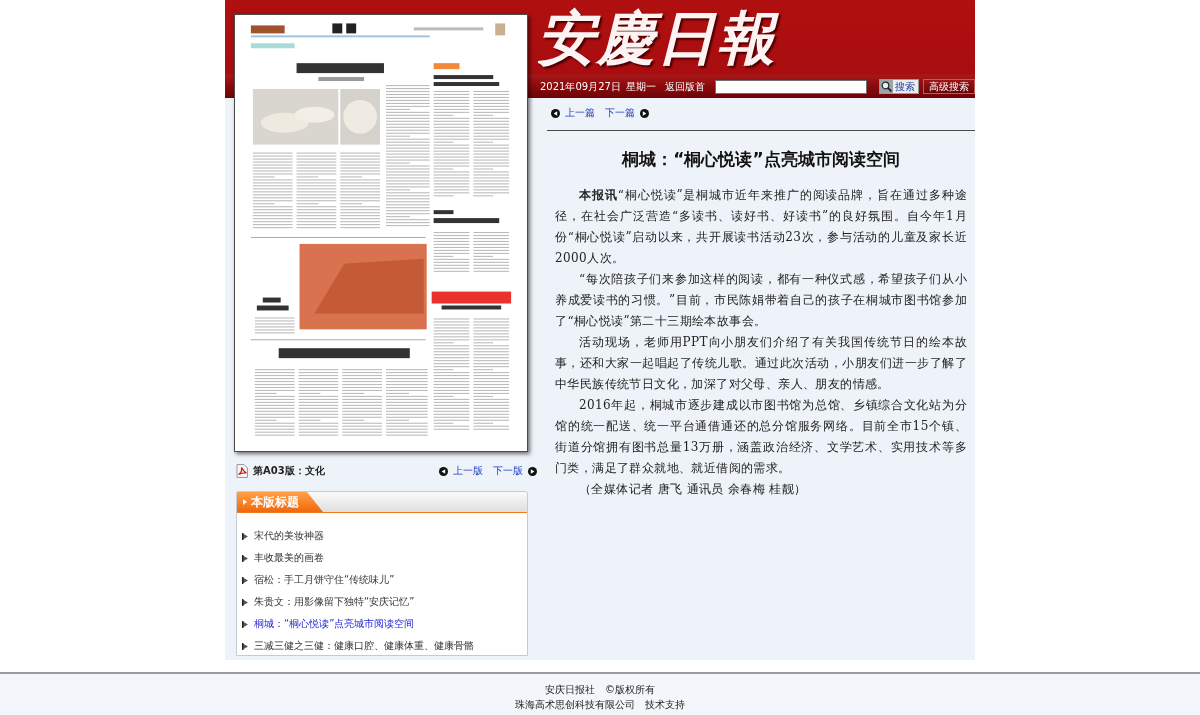 The width and height of the screenshot is (1200, 715). Describe the element at coordinates (630, 689) in the screenshot. I see `footer-text: ©版权所有` at that location.